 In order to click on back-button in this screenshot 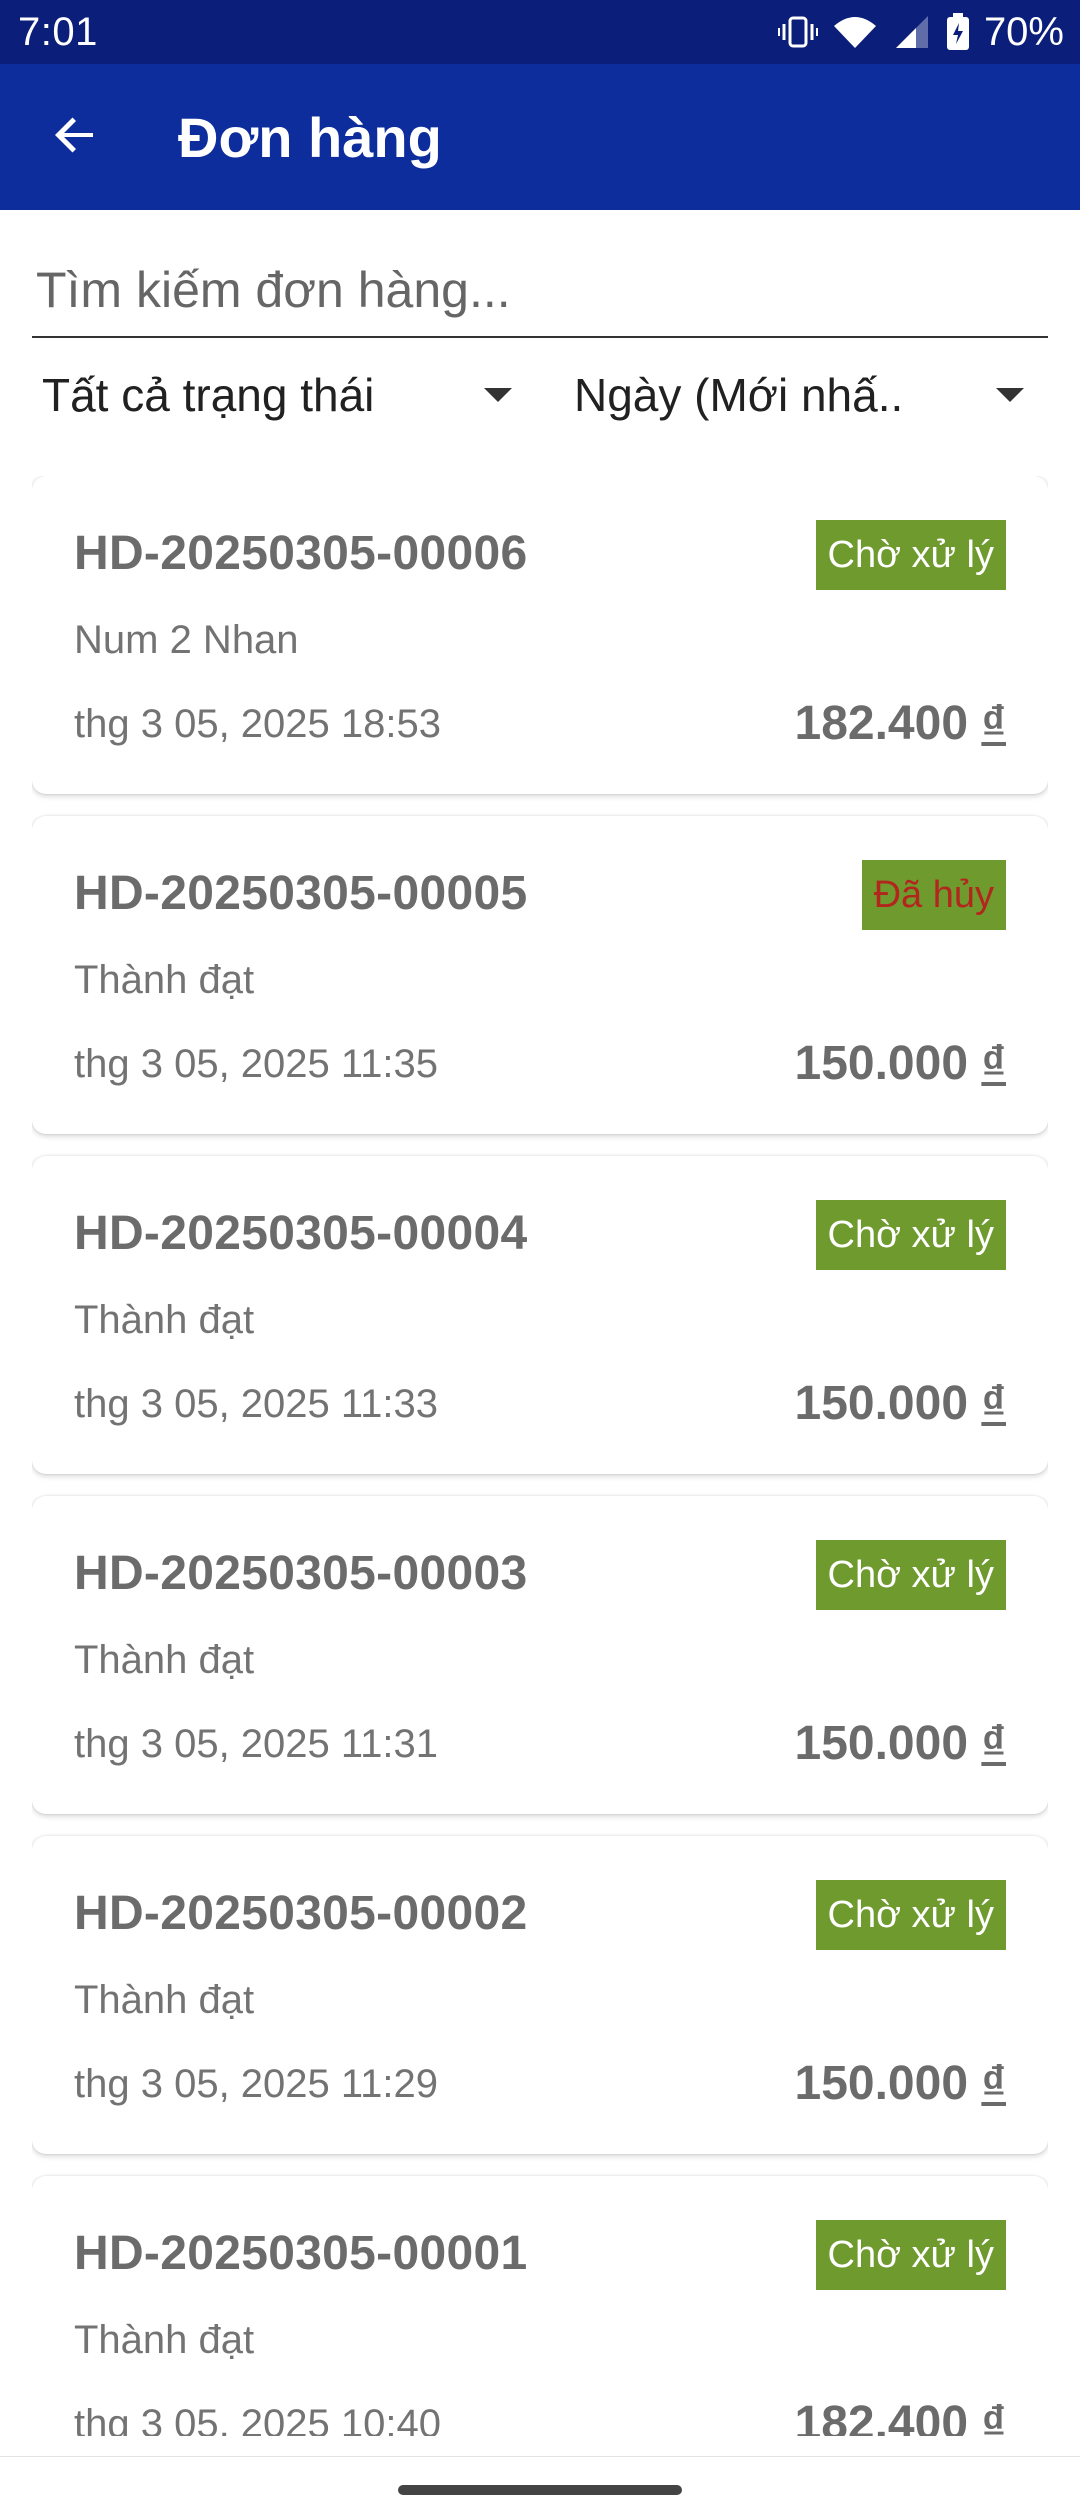, I will do `click(75, 137)`.